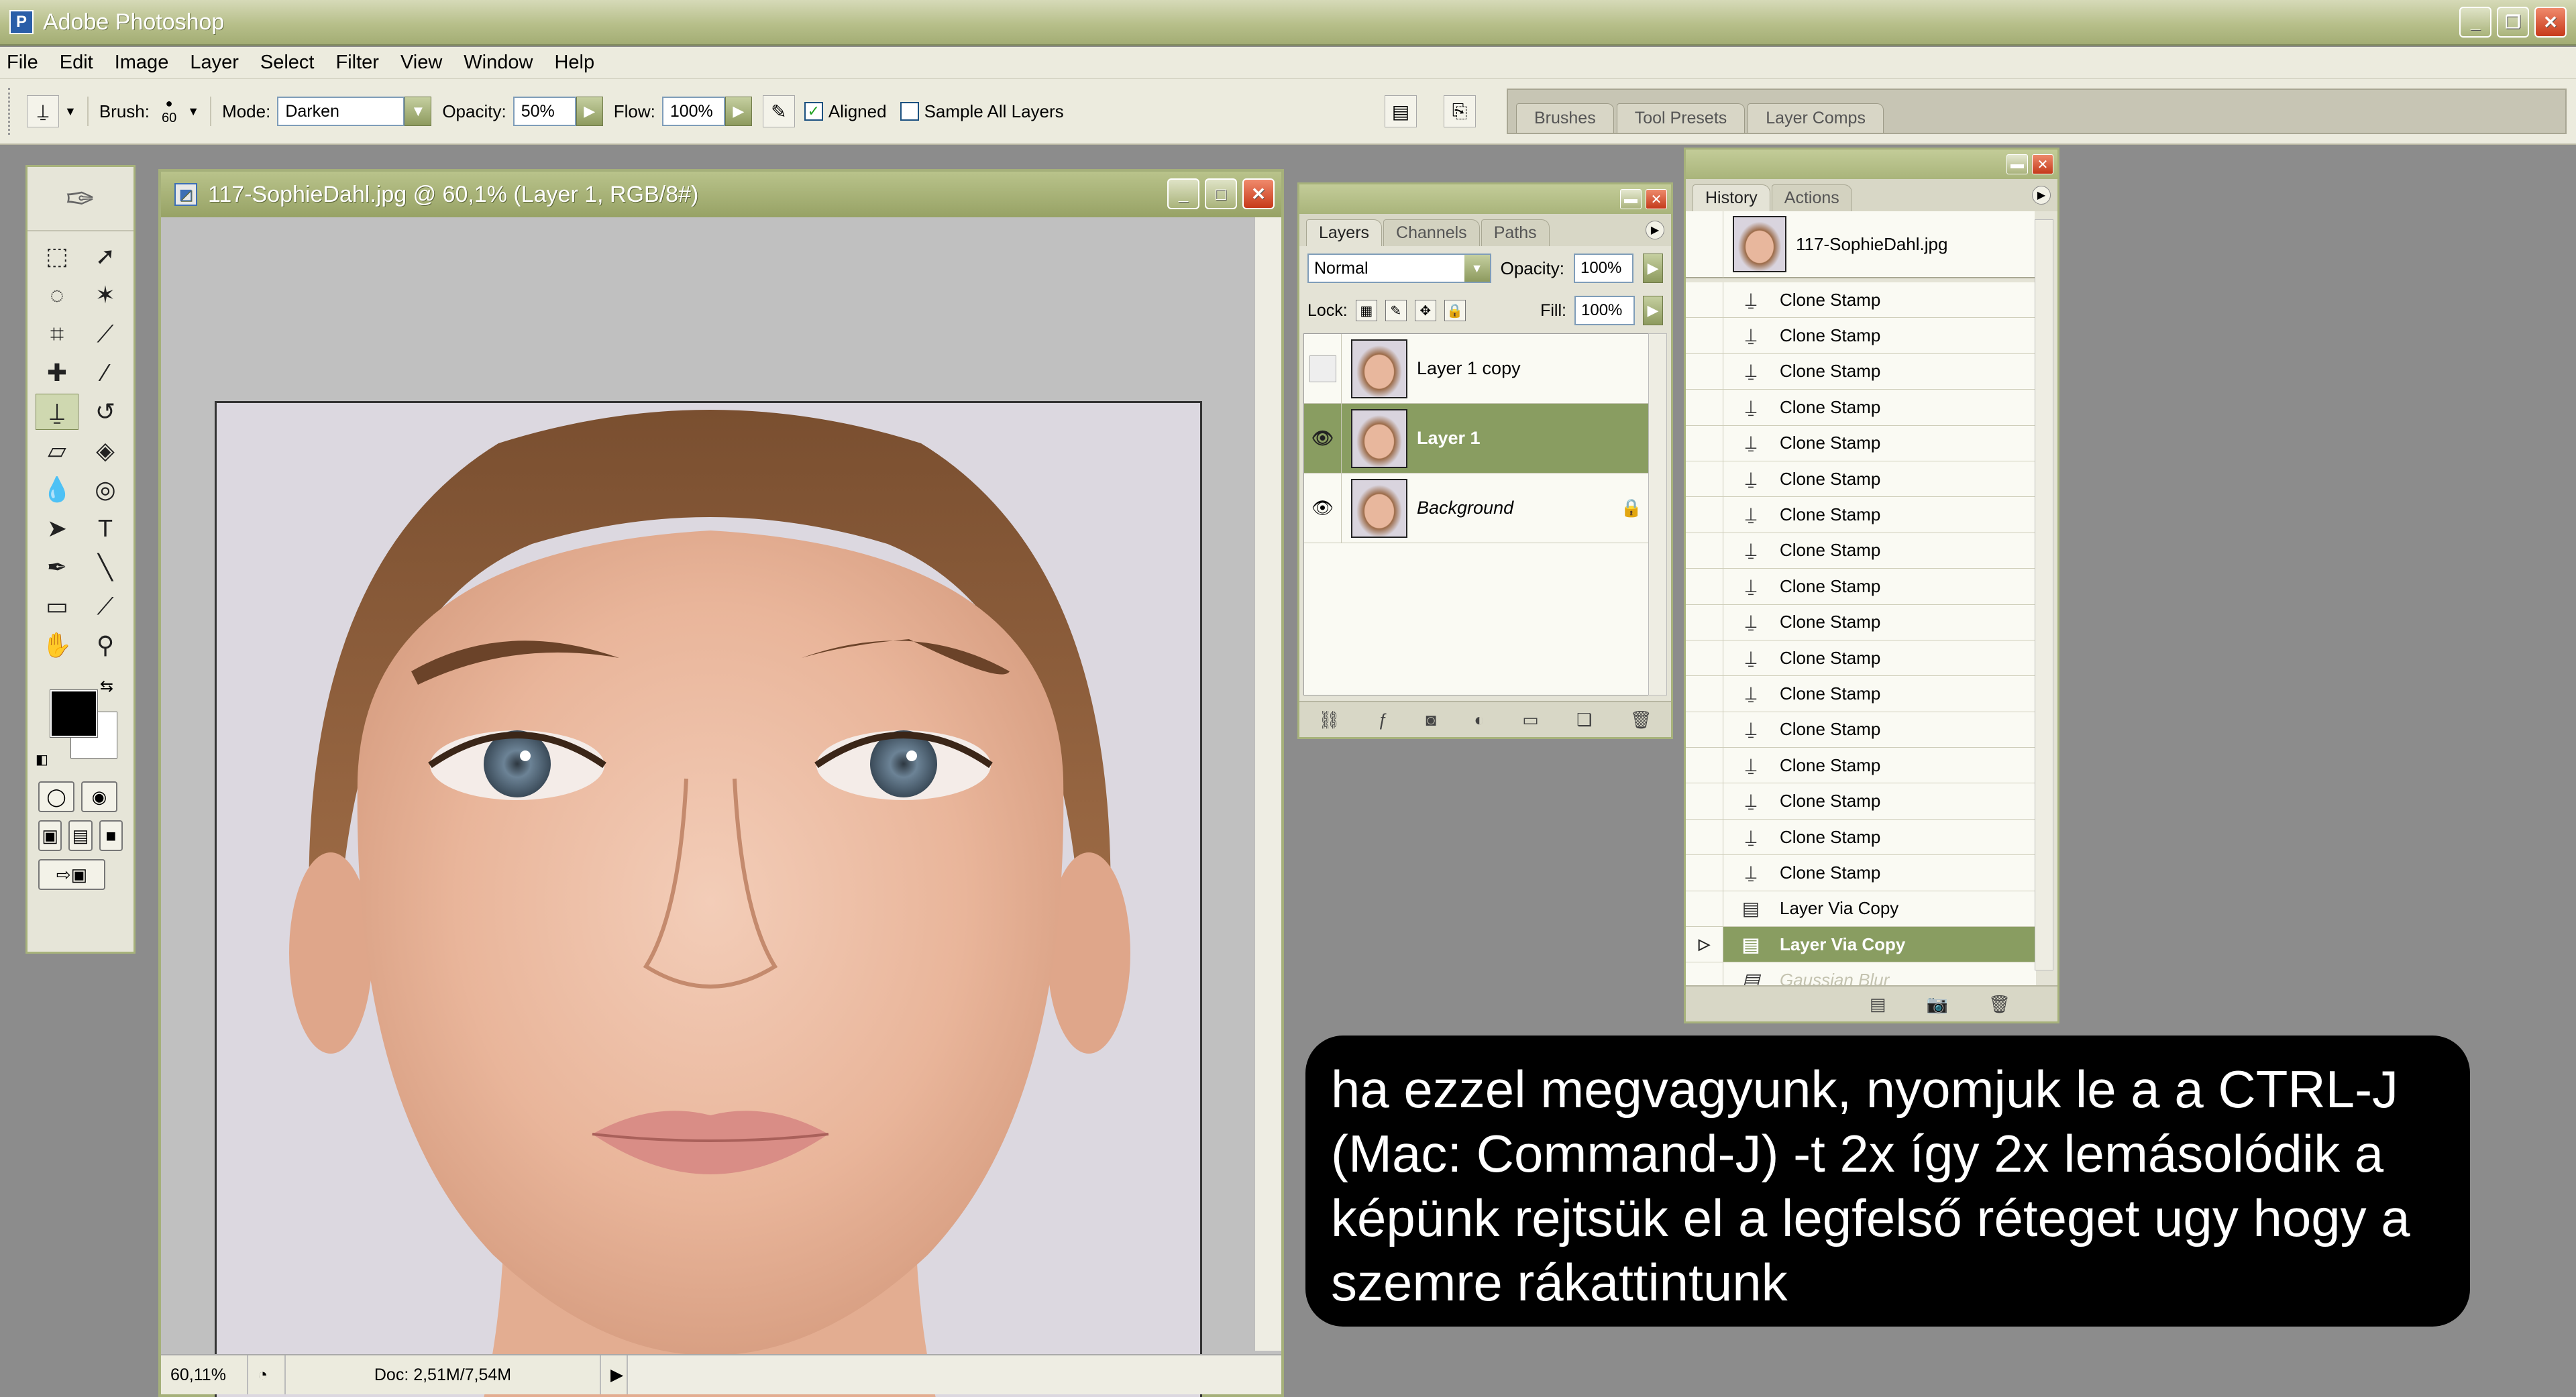 This screenshot has height=1397, width=2576. Describe the element at coordinates (204, 1374) in the screenshot. I see `zoom-level: 60,11%` at that location.